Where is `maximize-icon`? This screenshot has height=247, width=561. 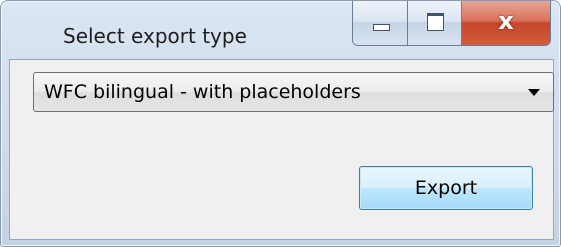 maximize-icon is located at coordinates (435, 22).